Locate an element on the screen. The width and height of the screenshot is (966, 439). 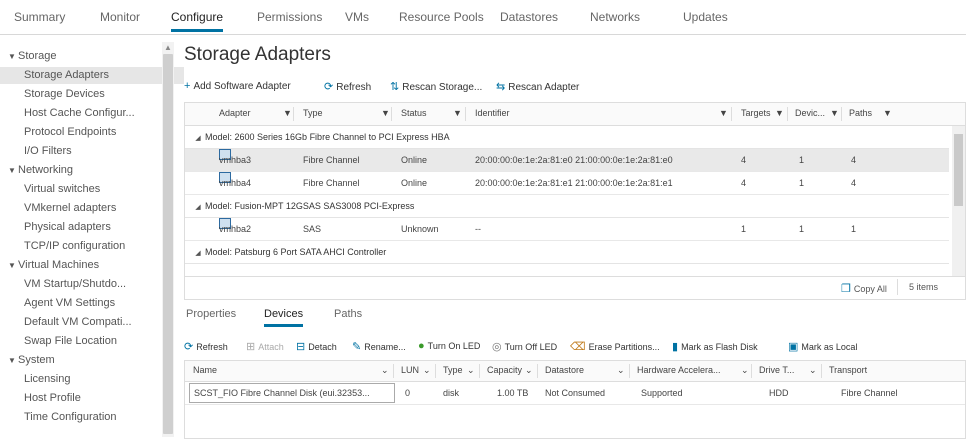
rescan-adapter-button: ⇆ Rescan Adapter is located at coordinates (537, 86).